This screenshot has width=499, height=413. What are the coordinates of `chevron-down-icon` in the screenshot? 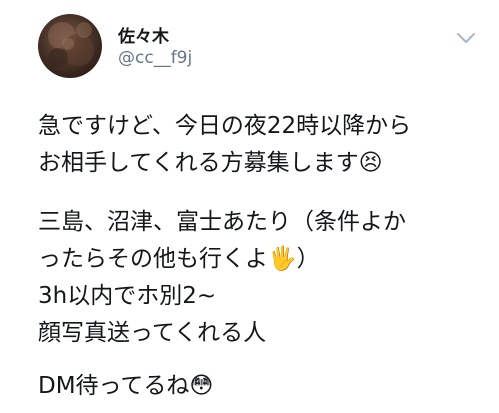 It's located at (466, 38).